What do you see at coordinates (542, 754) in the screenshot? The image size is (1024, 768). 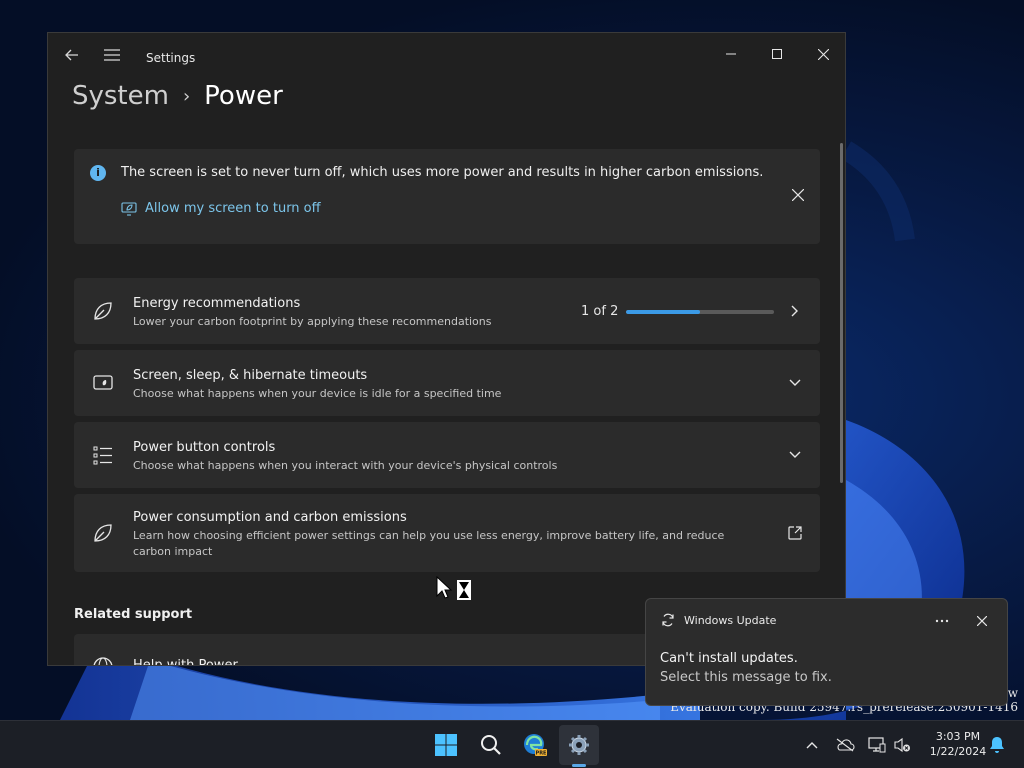 I see `svg-text: PRE` at bounding box center [542, 754].